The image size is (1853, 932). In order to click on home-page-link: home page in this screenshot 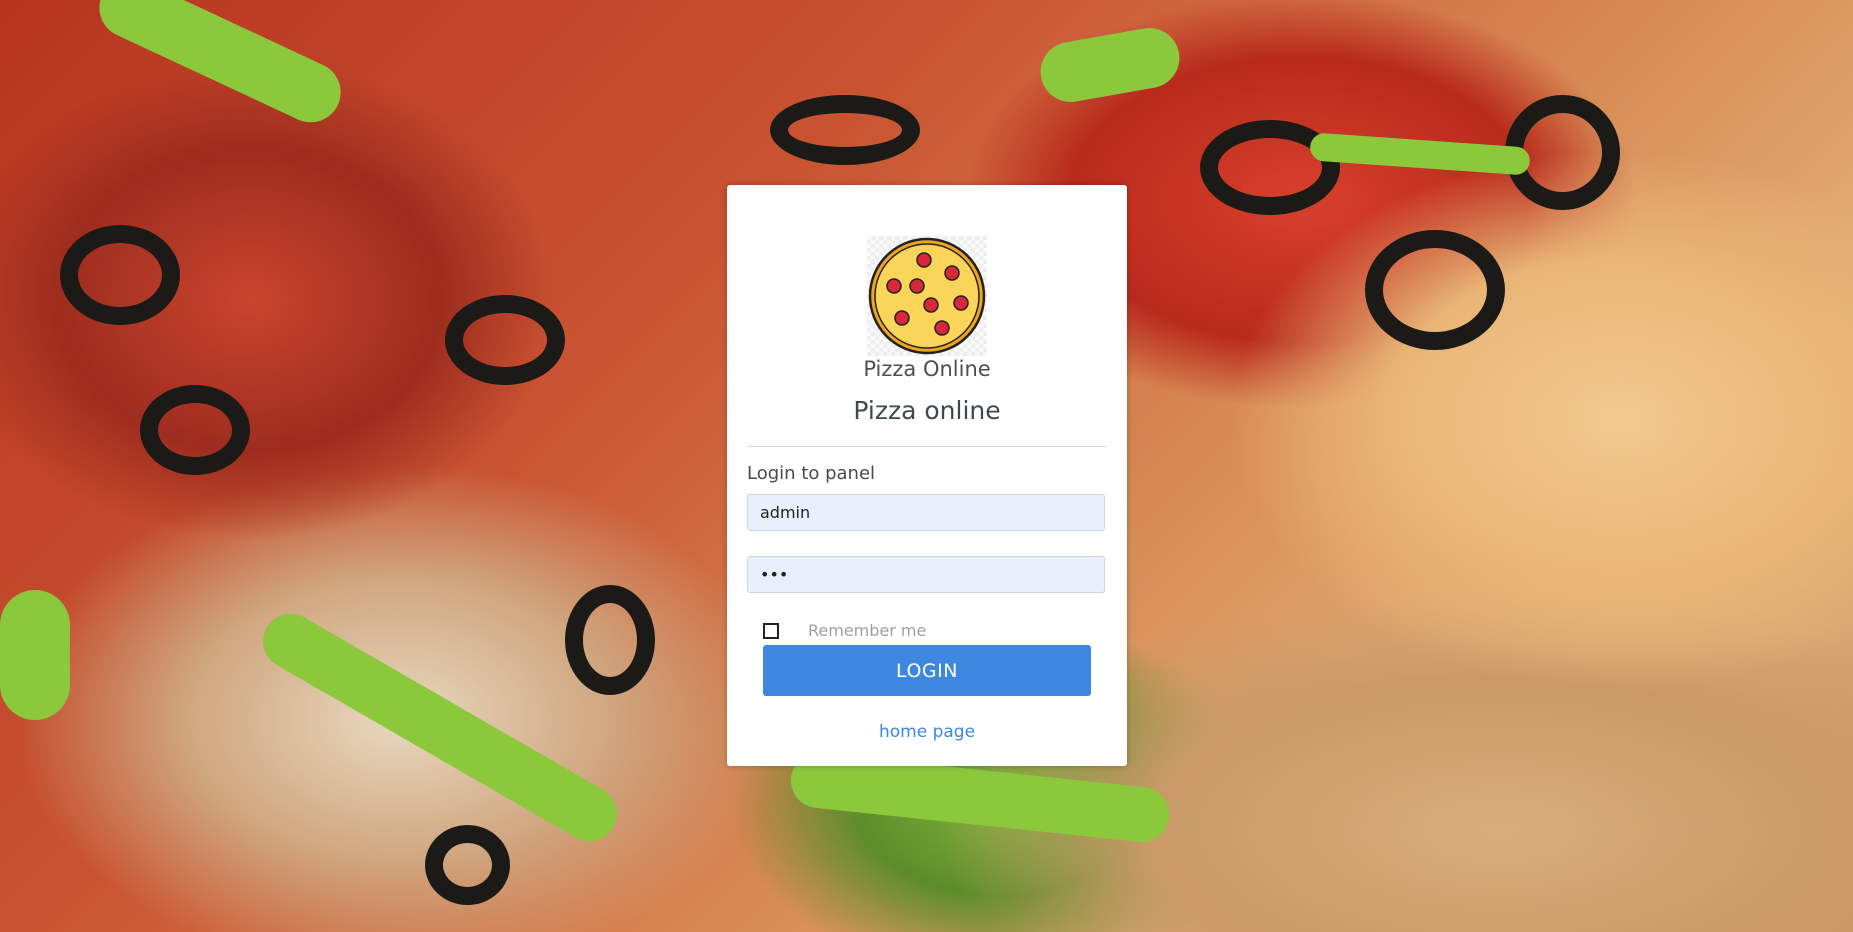, I will do `click(927, 732)`.